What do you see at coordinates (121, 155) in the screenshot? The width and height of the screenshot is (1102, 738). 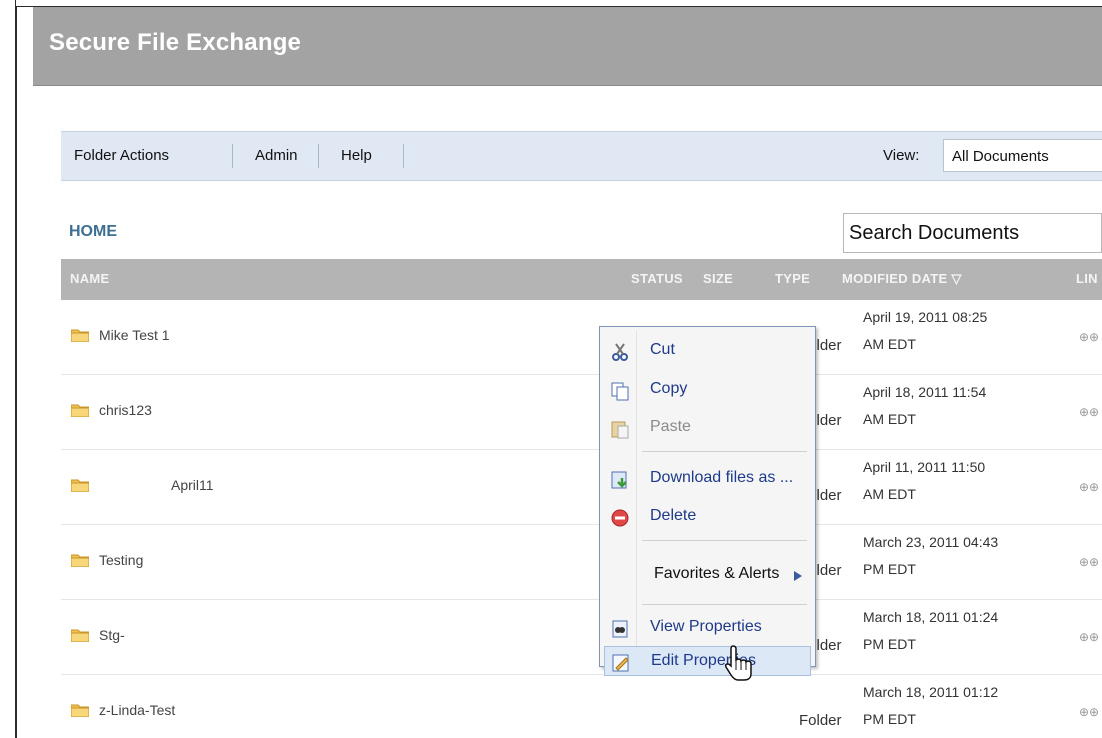 I see `menu-folder-actions: Folder Actions` at bounding box center [121, 155].